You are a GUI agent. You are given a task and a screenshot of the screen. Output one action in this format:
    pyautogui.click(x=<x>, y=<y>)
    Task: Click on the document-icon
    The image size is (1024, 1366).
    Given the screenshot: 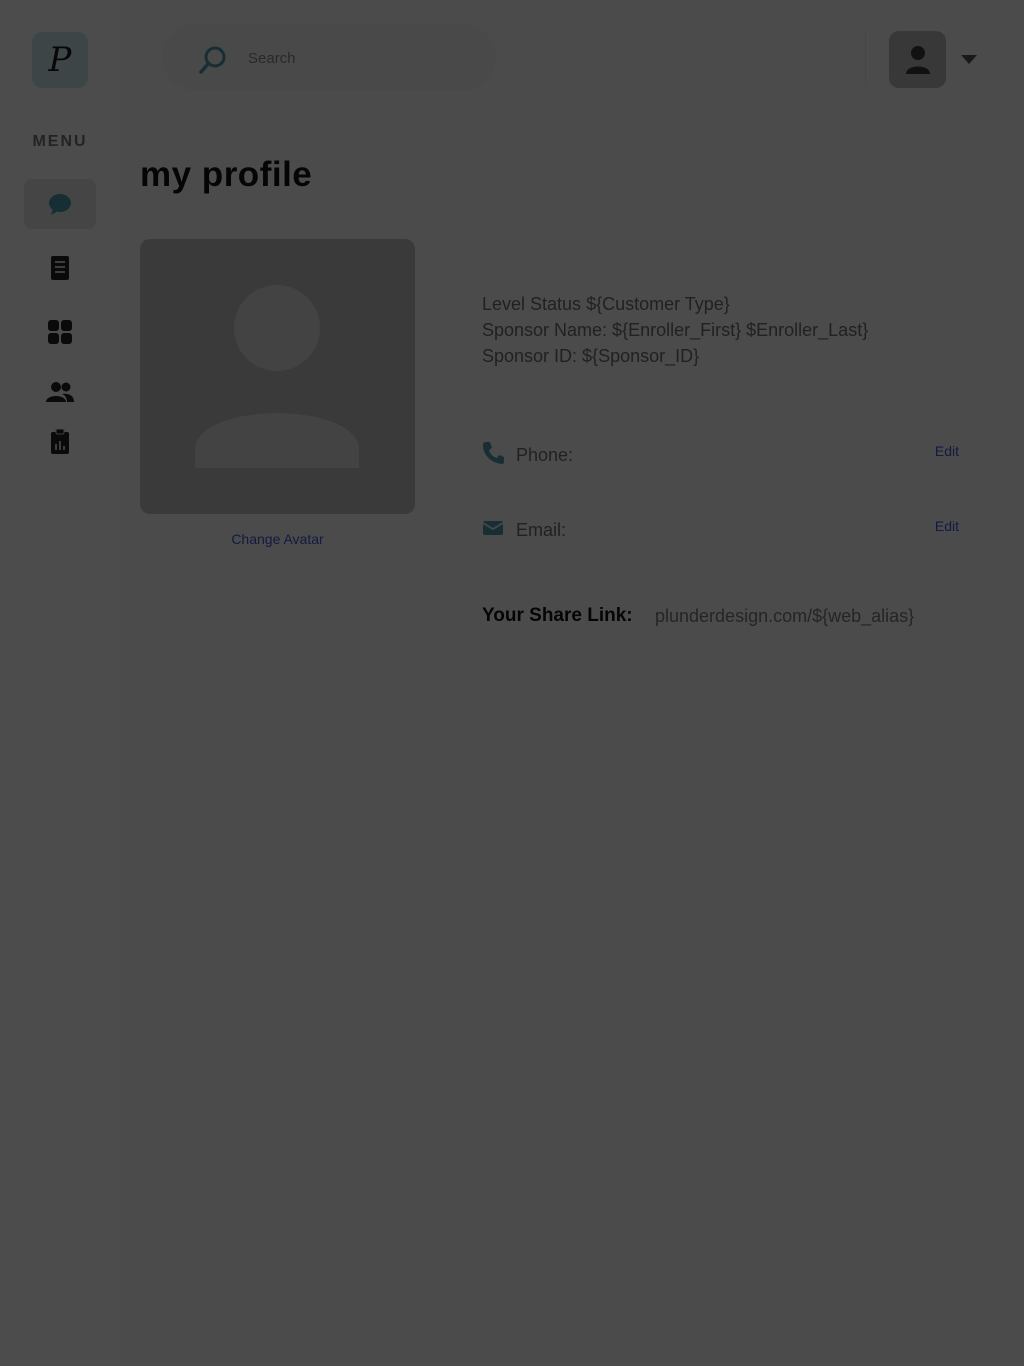 What is the action you would take?
    pyautogui.click(x=60, y=268)
    